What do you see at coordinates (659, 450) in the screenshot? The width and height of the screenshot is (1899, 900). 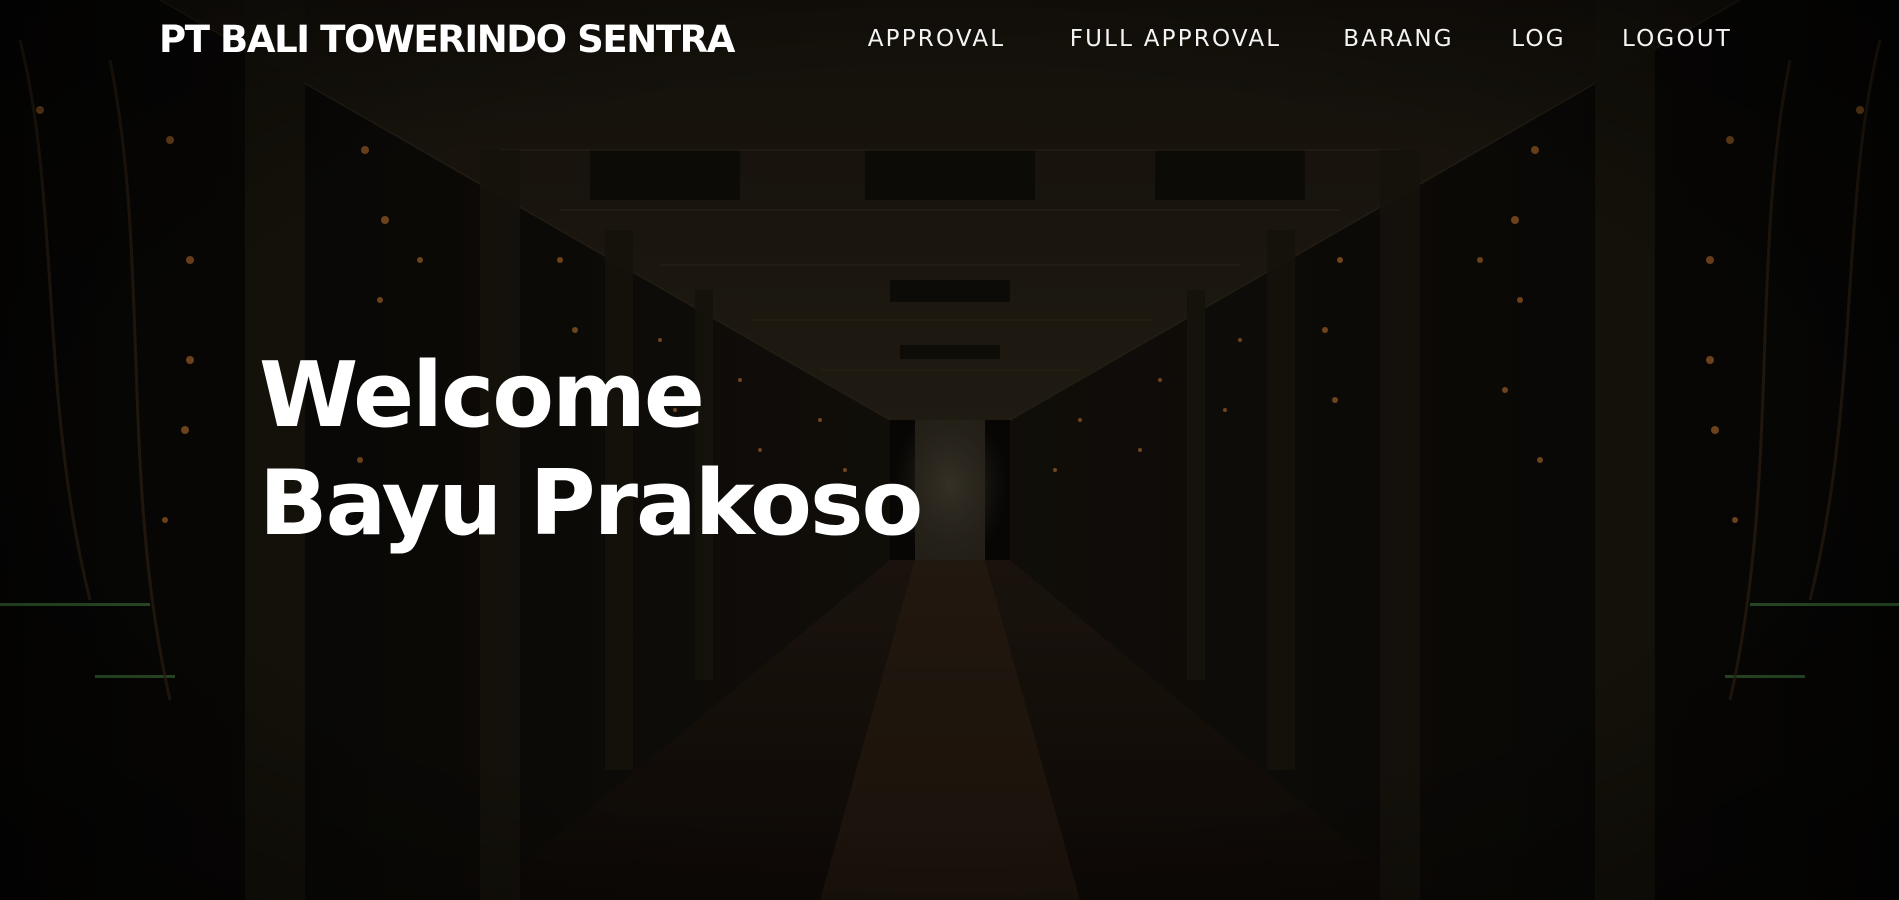 I see `hero-heading: Welcome Bayu Prakoso` at bounding box center [659, 450].